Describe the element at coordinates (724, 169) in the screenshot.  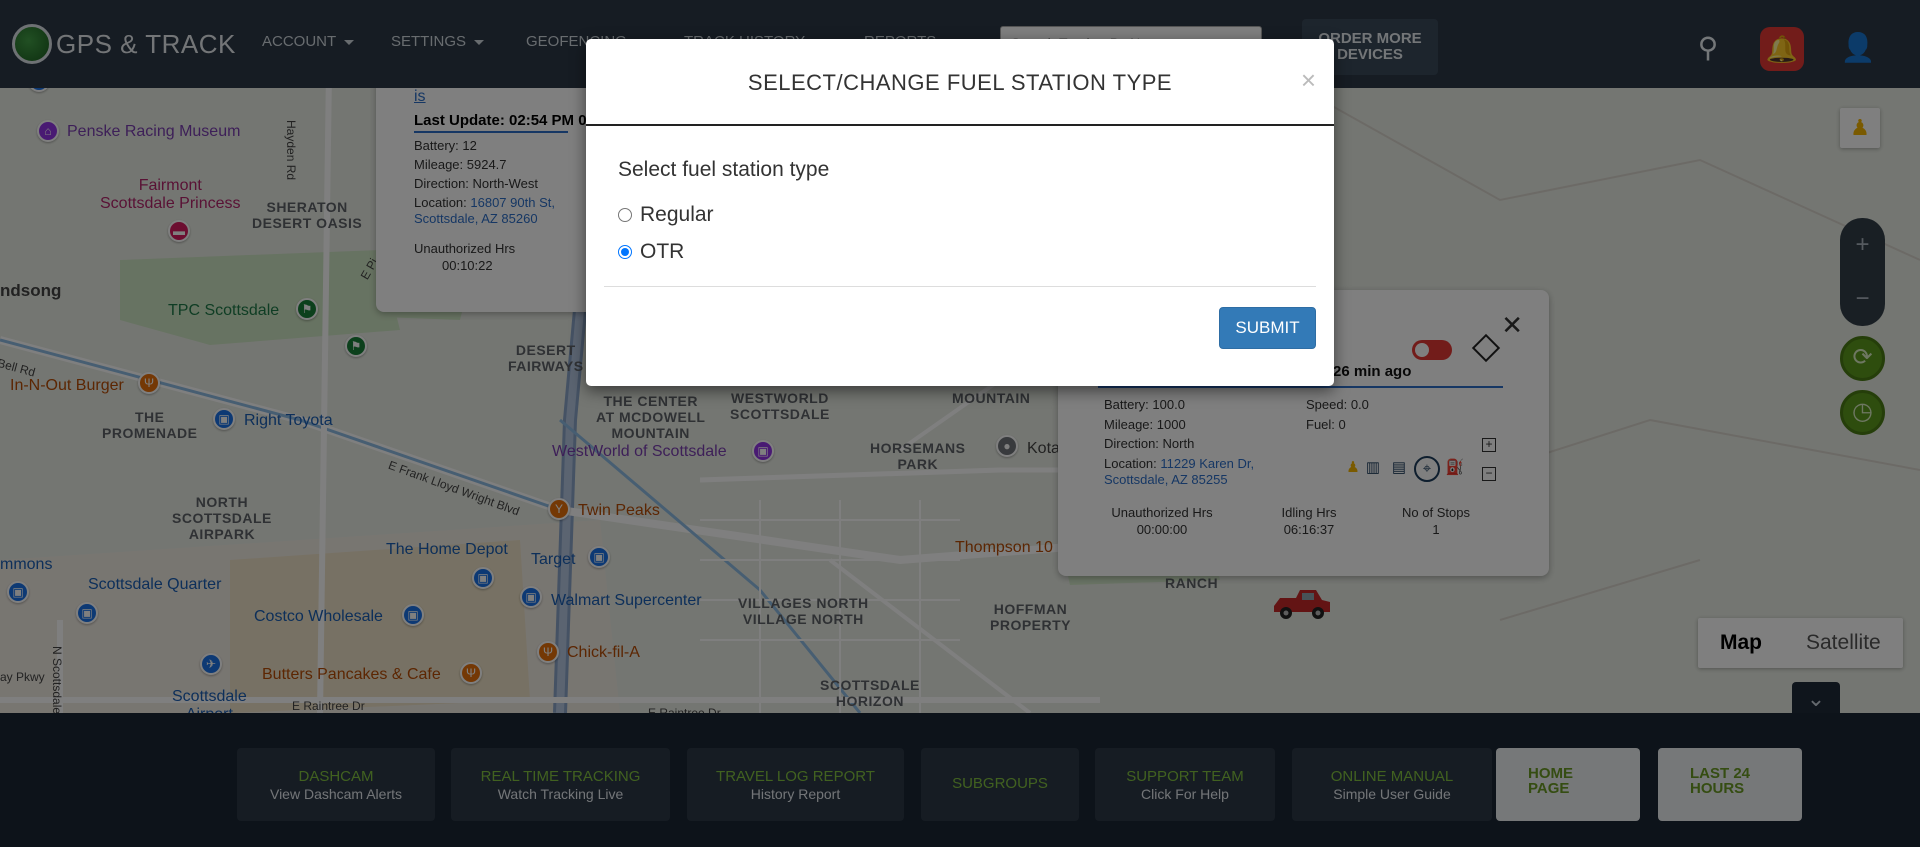
I see `question-label: Select fuel station type` at that location.